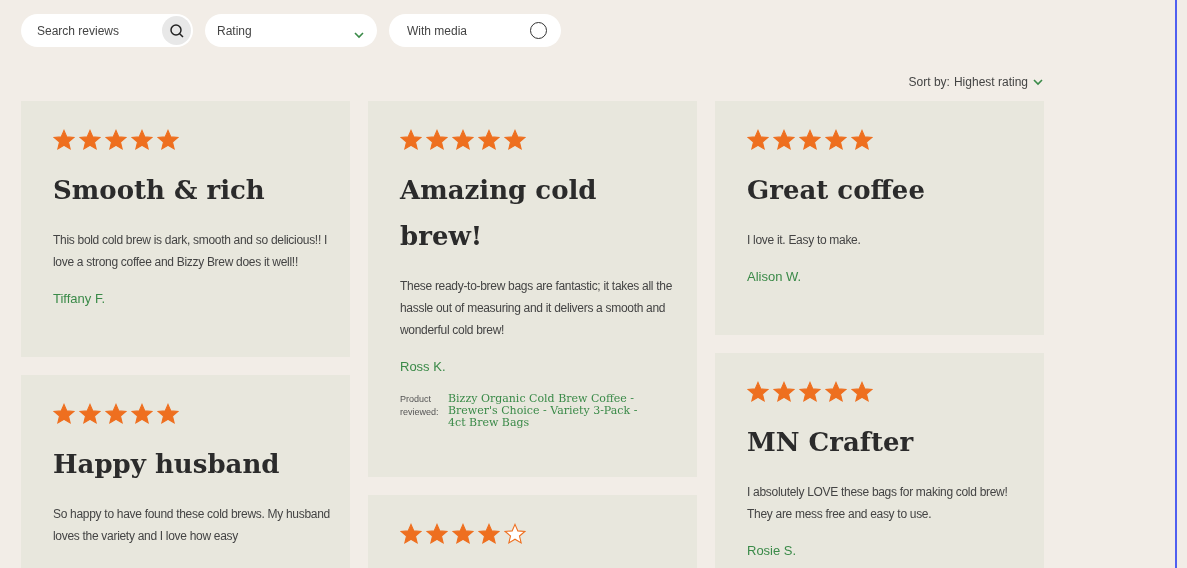 The image size is (1187, 568). Describe the element at coordinates (772, 550) in the screenshot. I see `reviewer-name: Rosie S.` at that location.